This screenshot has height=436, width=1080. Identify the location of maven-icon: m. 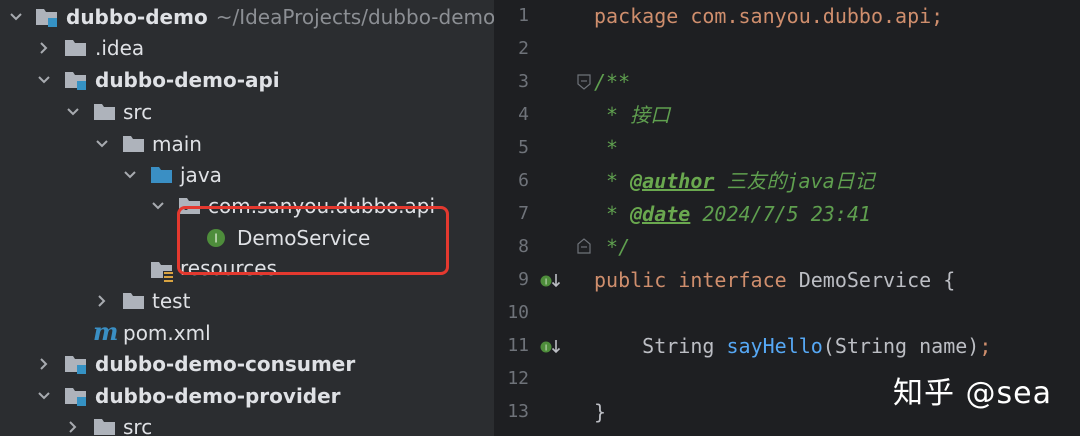
(107, 332).